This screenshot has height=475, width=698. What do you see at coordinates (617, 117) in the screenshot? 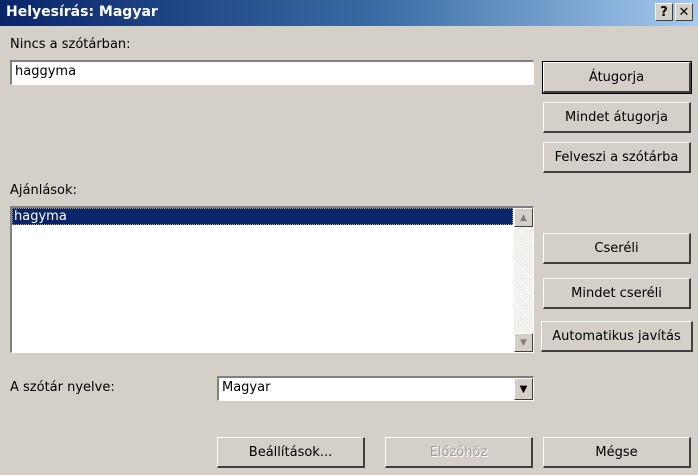
I see `ignore-all-button: Mindet átugorja` at bounding box center [617, 117].